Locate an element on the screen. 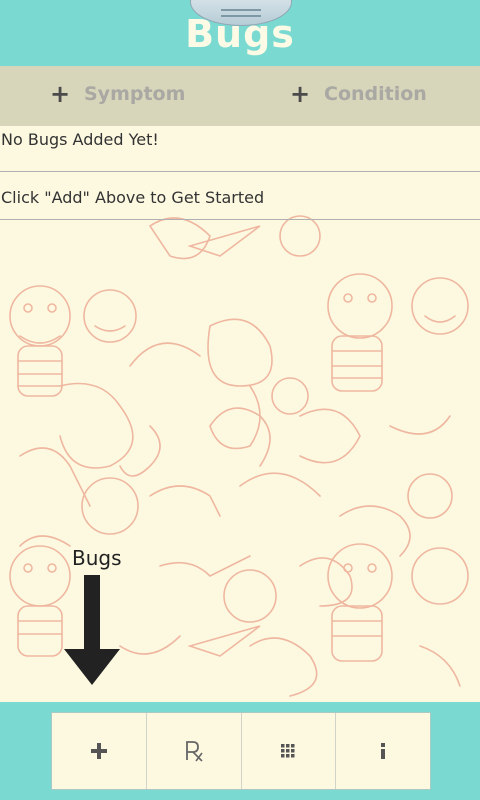  bottom-nav-info is located at coordinates (383, 751).